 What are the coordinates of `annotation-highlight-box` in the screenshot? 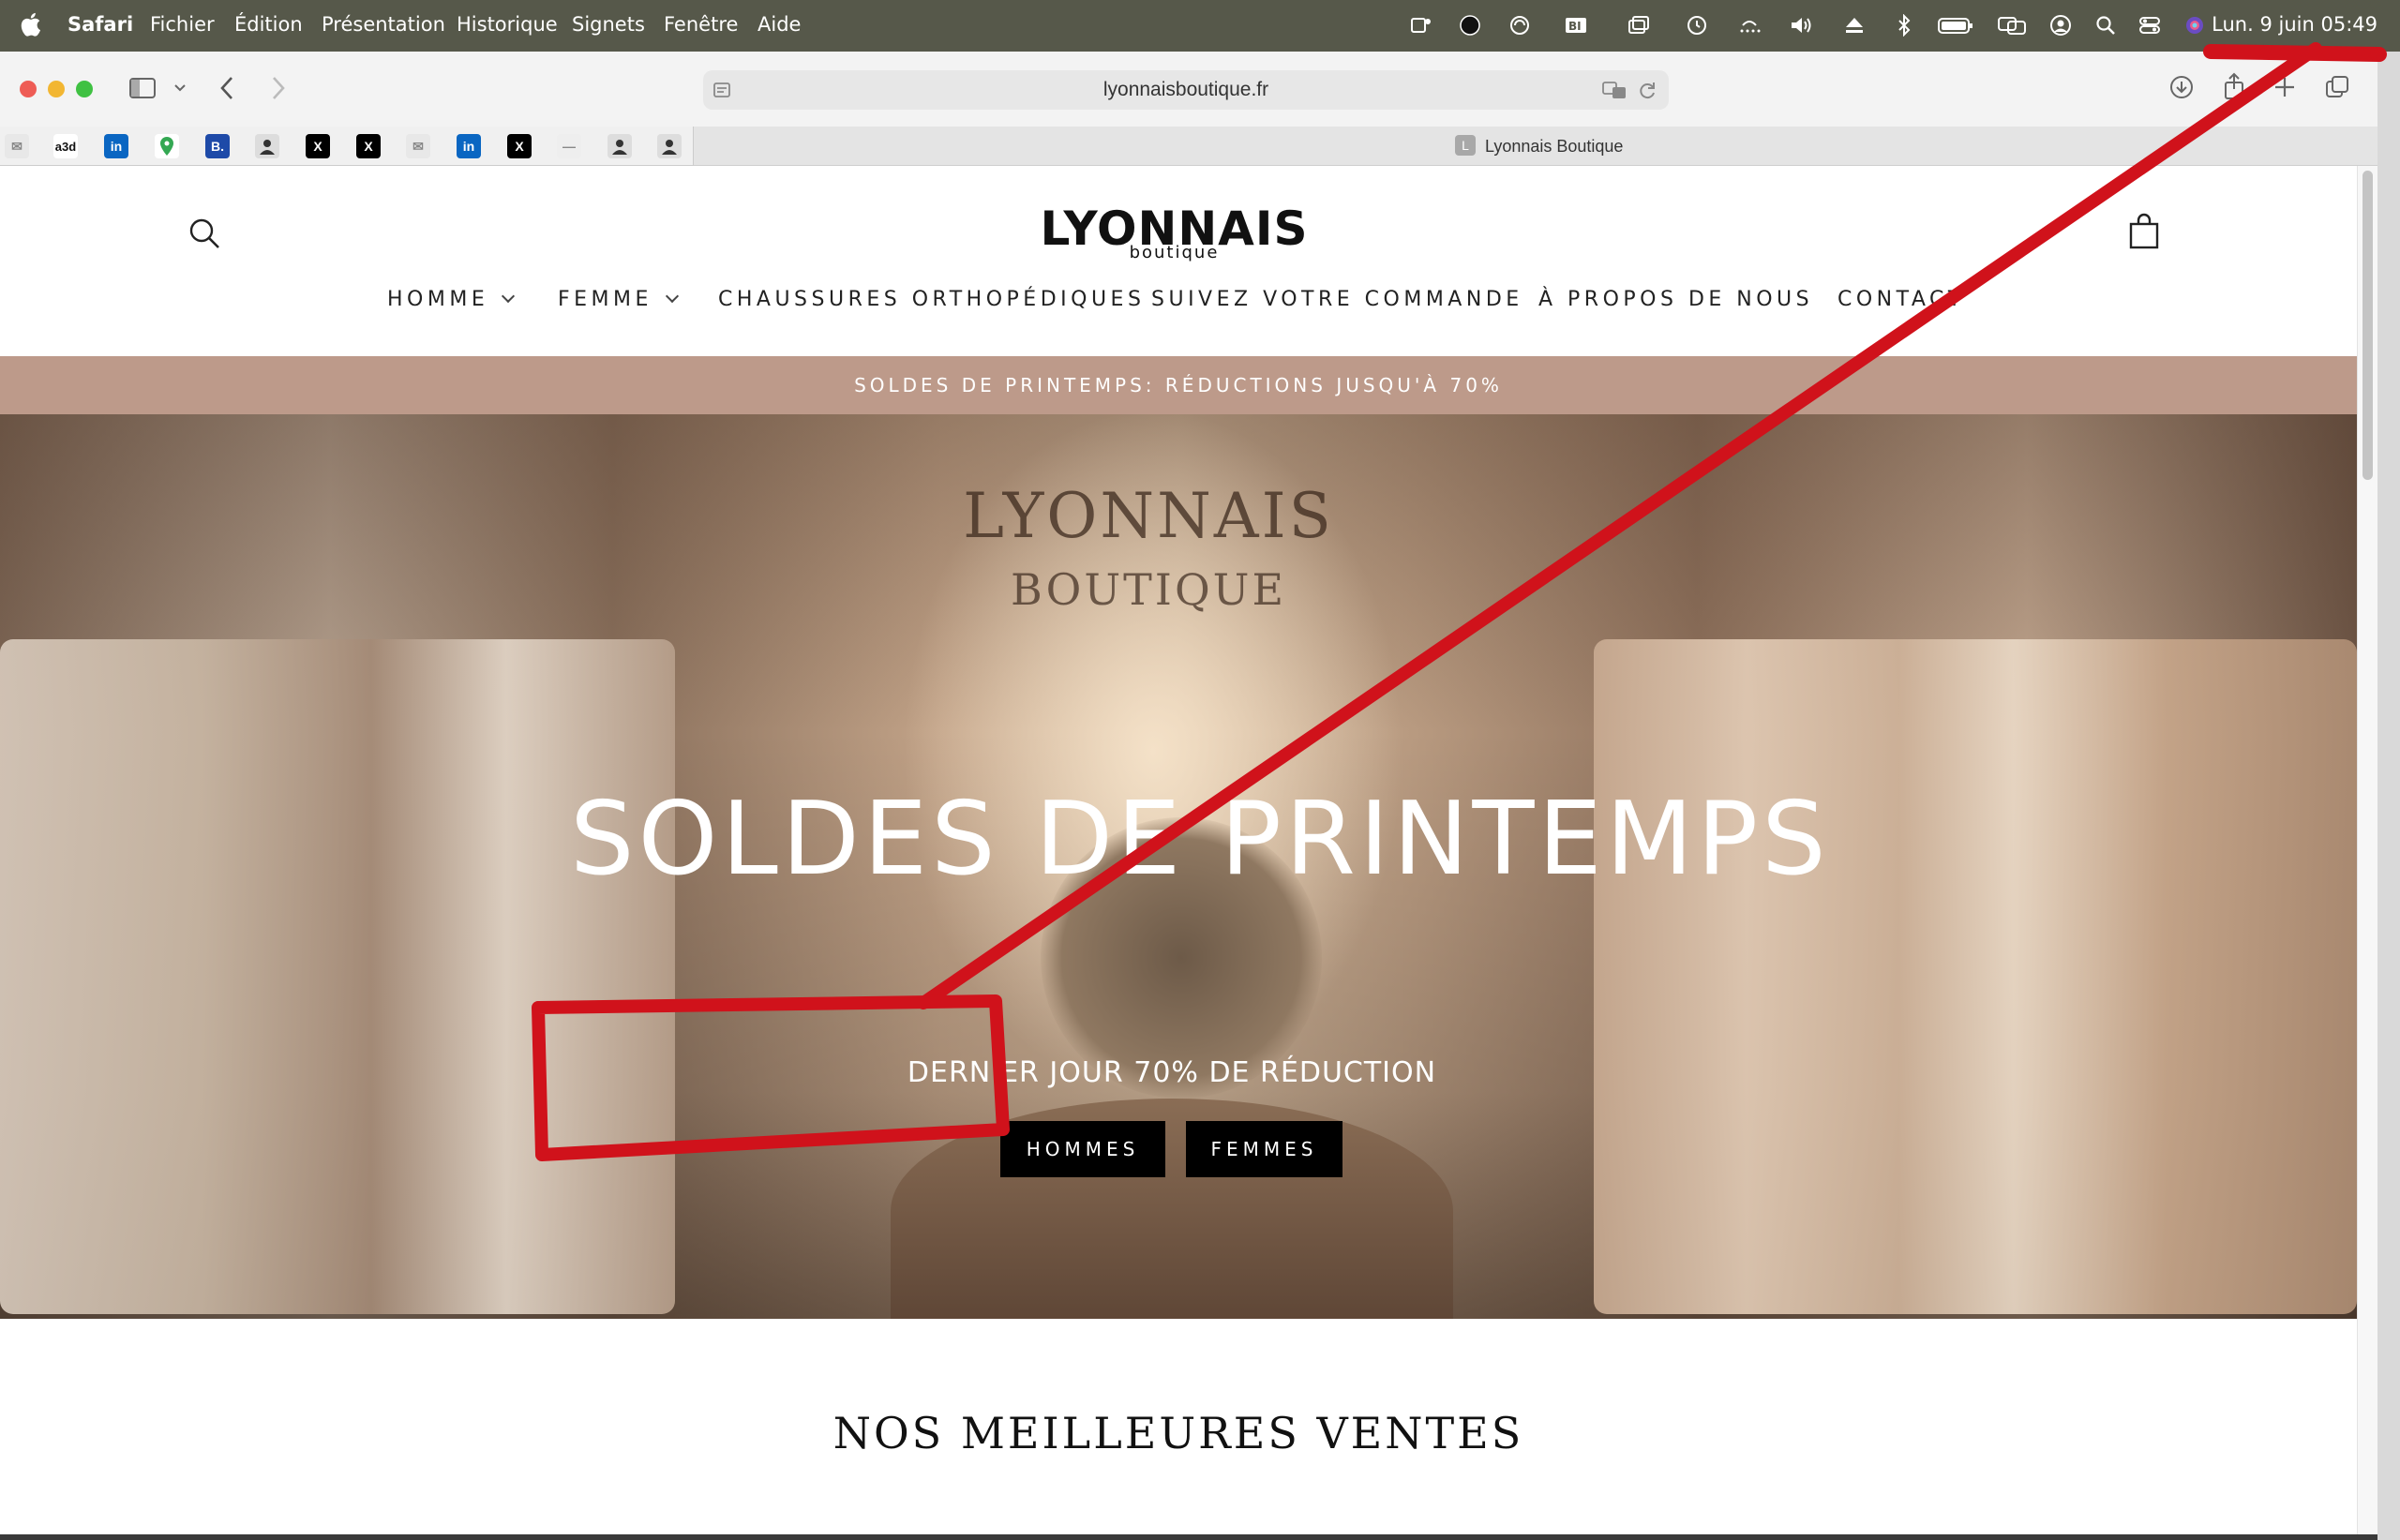 It's located at (771, 1077).